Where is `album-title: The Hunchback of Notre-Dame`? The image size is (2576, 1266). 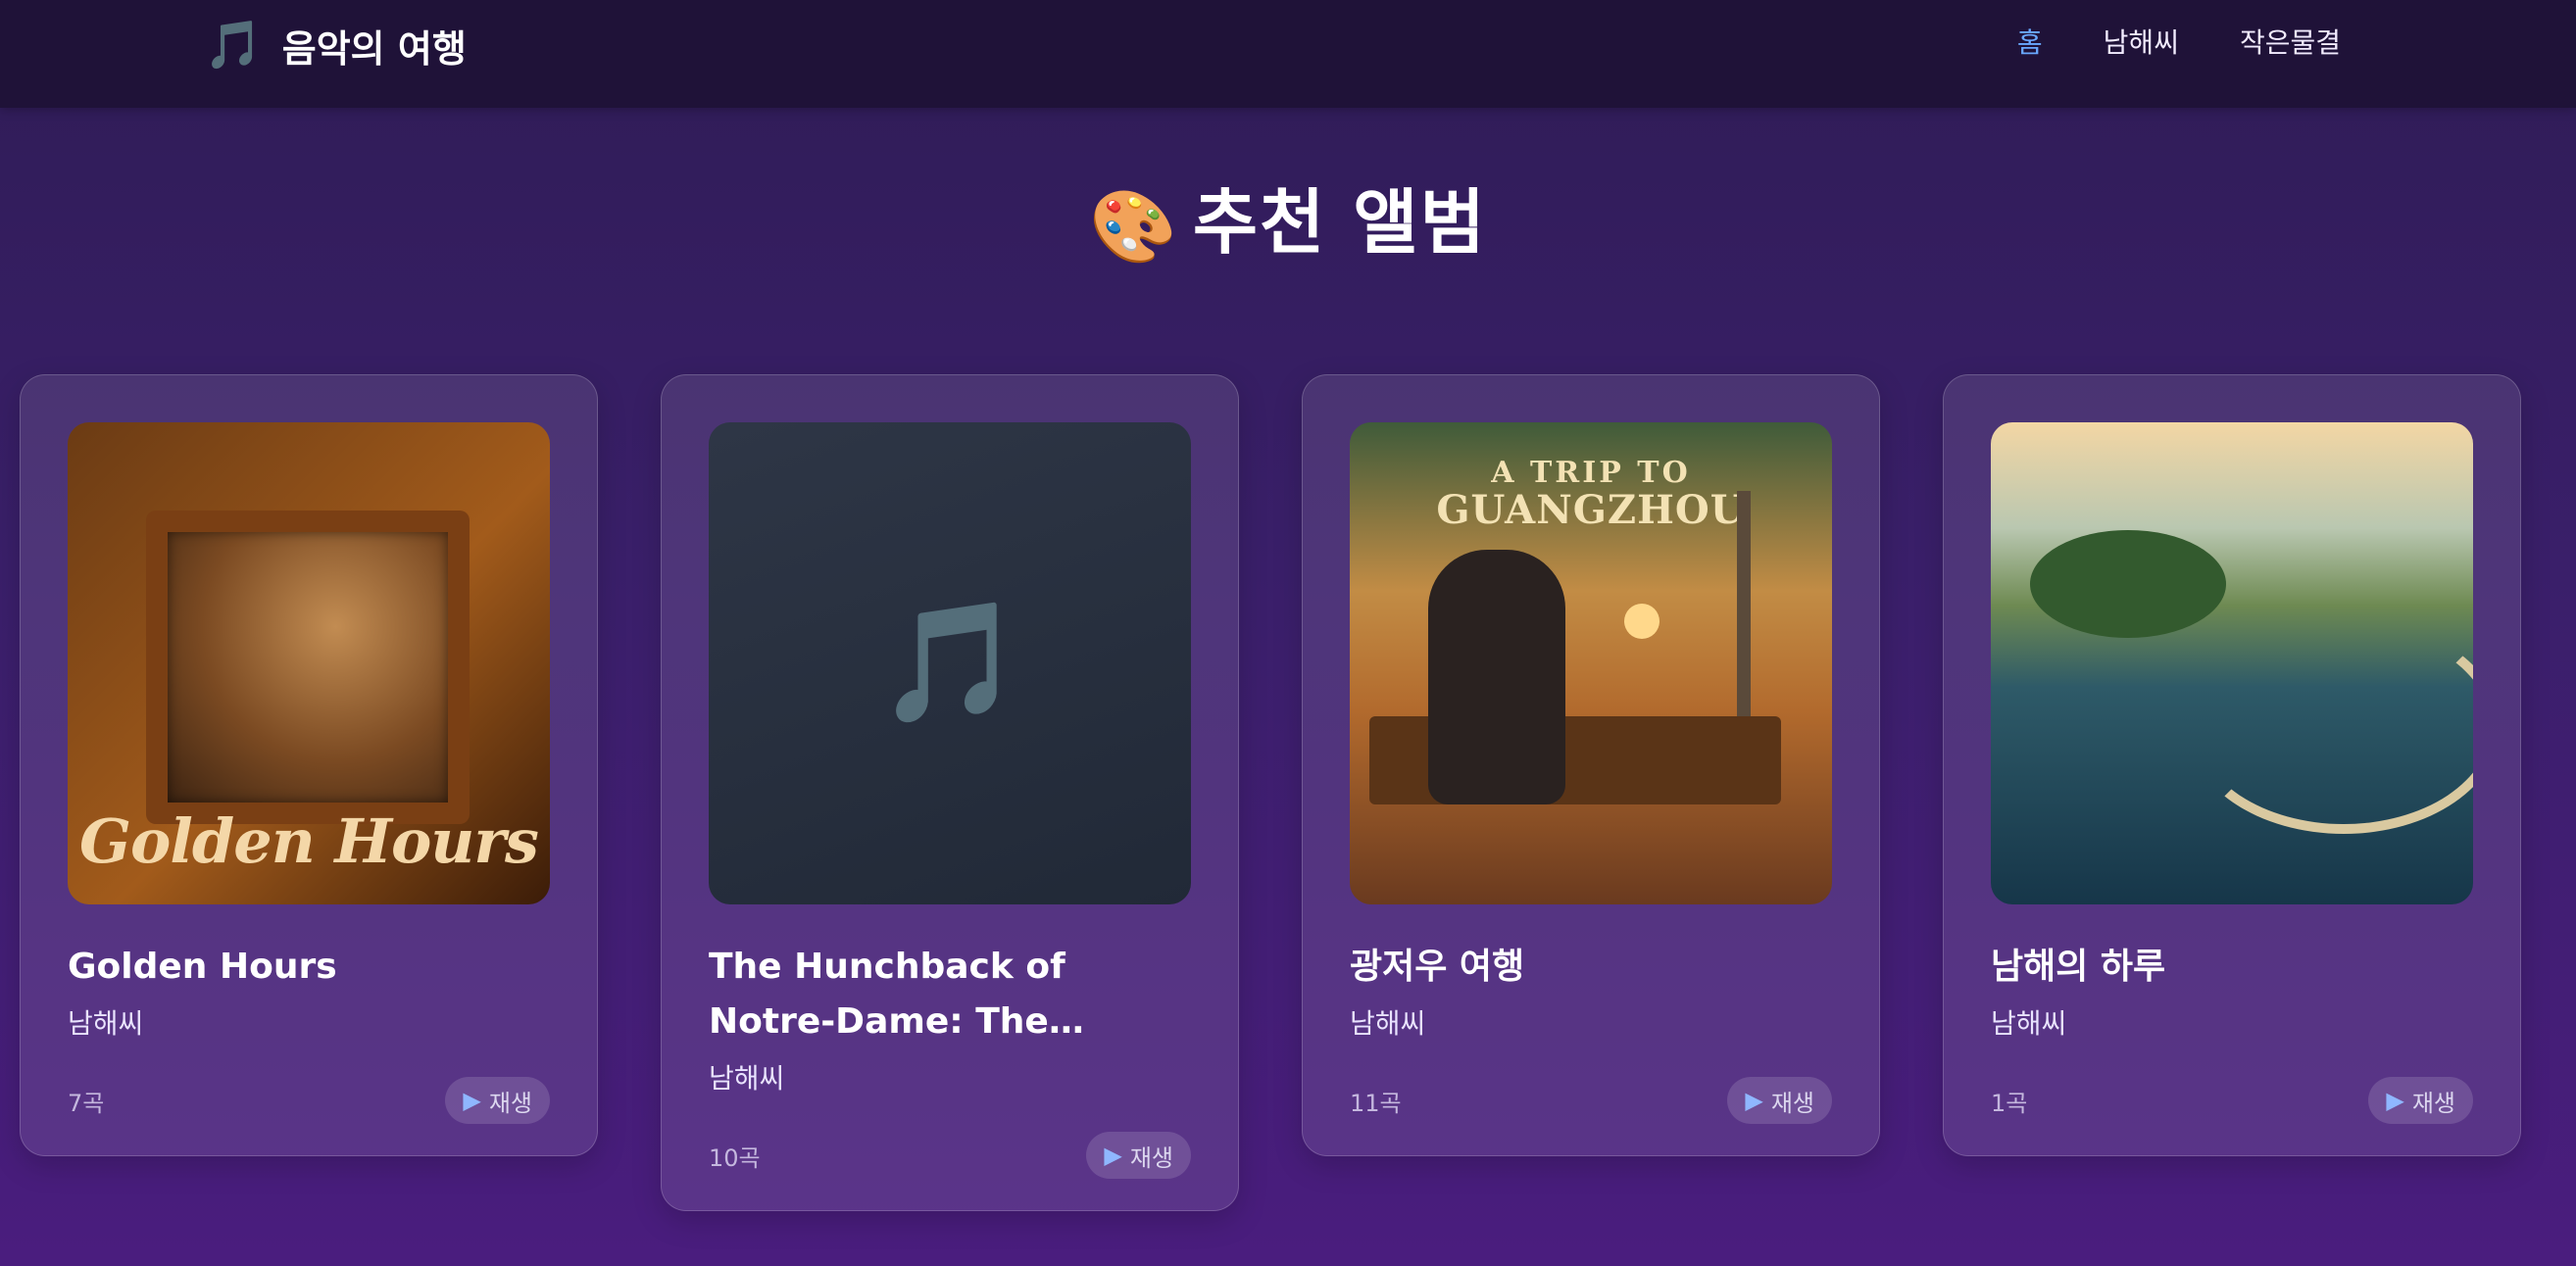
album-title: The Hunchback of Notre-Dame is located at coordinates (896, 994).